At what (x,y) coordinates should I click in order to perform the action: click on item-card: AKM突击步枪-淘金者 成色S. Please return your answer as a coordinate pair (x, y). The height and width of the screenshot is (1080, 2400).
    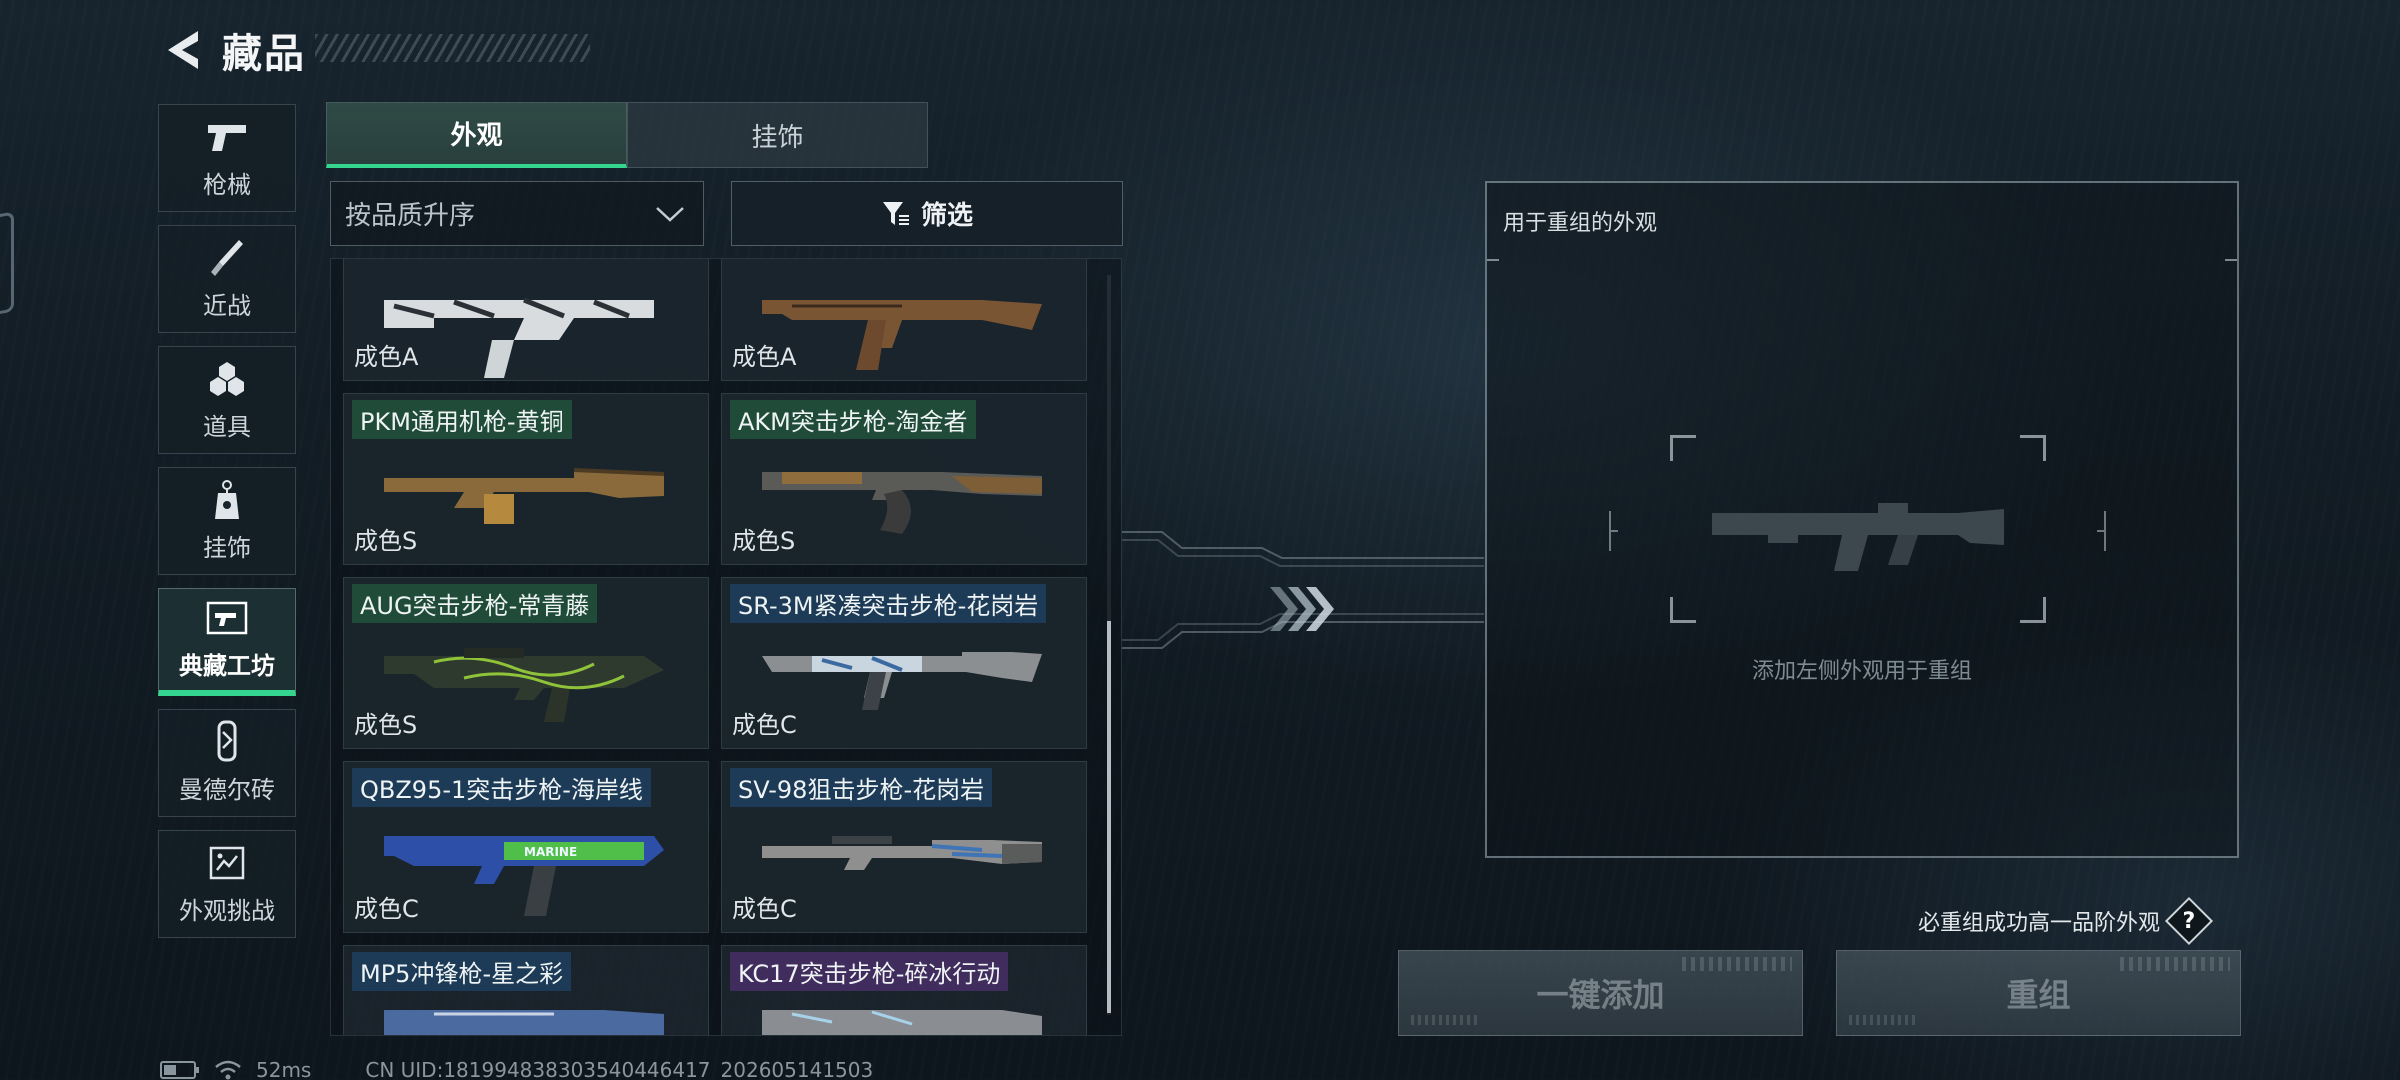
    Looking at the image, I should click on (904, 479).